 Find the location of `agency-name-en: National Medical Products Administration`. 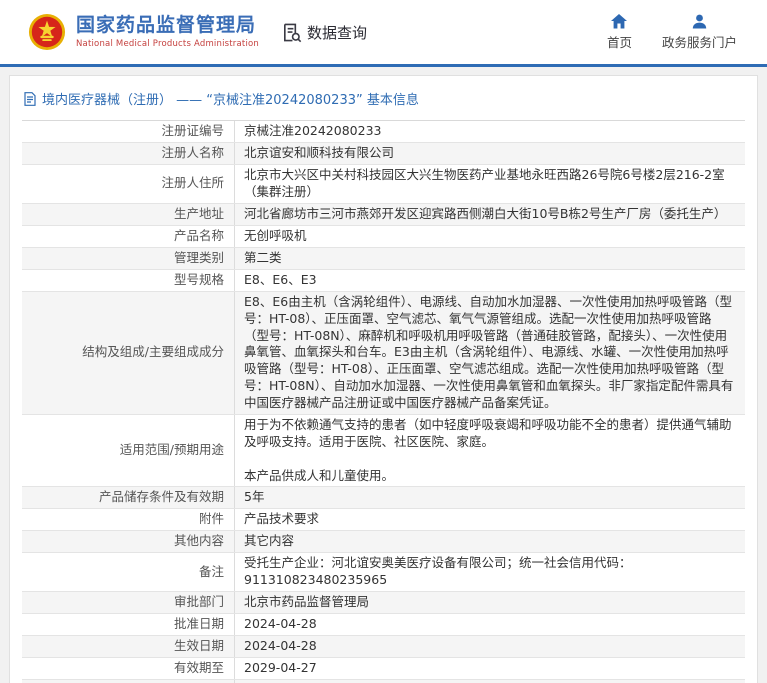

agency-name-en: National Medical Products Administration is located at coordinates (167, 43).